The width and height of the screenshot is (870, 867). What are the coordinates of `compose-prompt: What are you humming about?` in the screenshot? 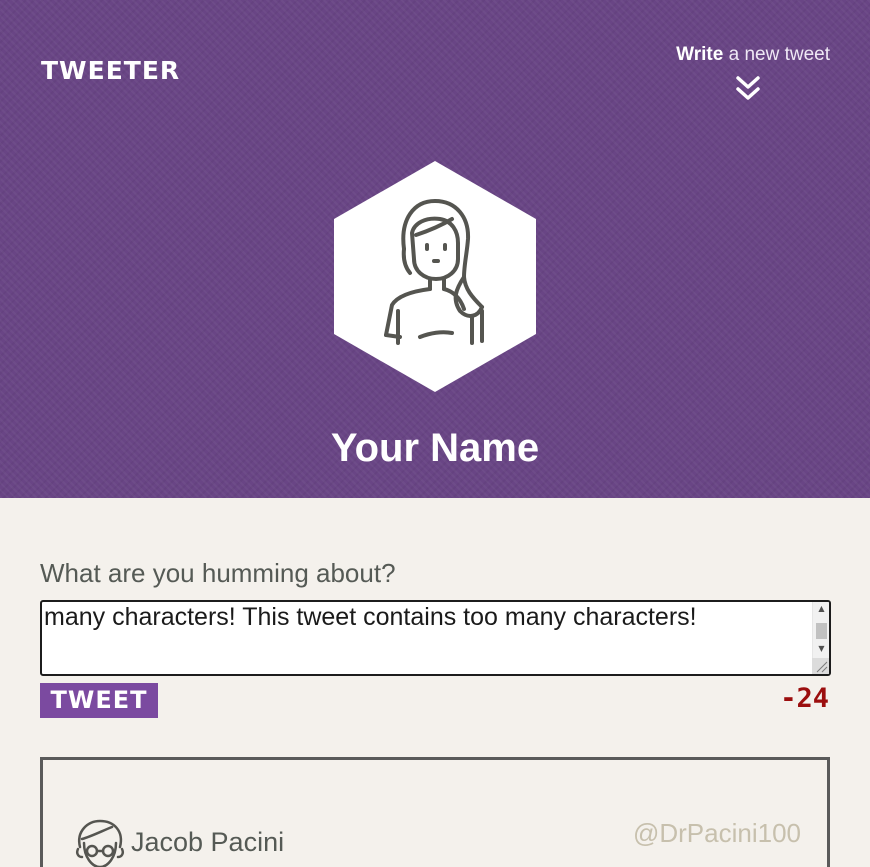 It's located at (218, 573).